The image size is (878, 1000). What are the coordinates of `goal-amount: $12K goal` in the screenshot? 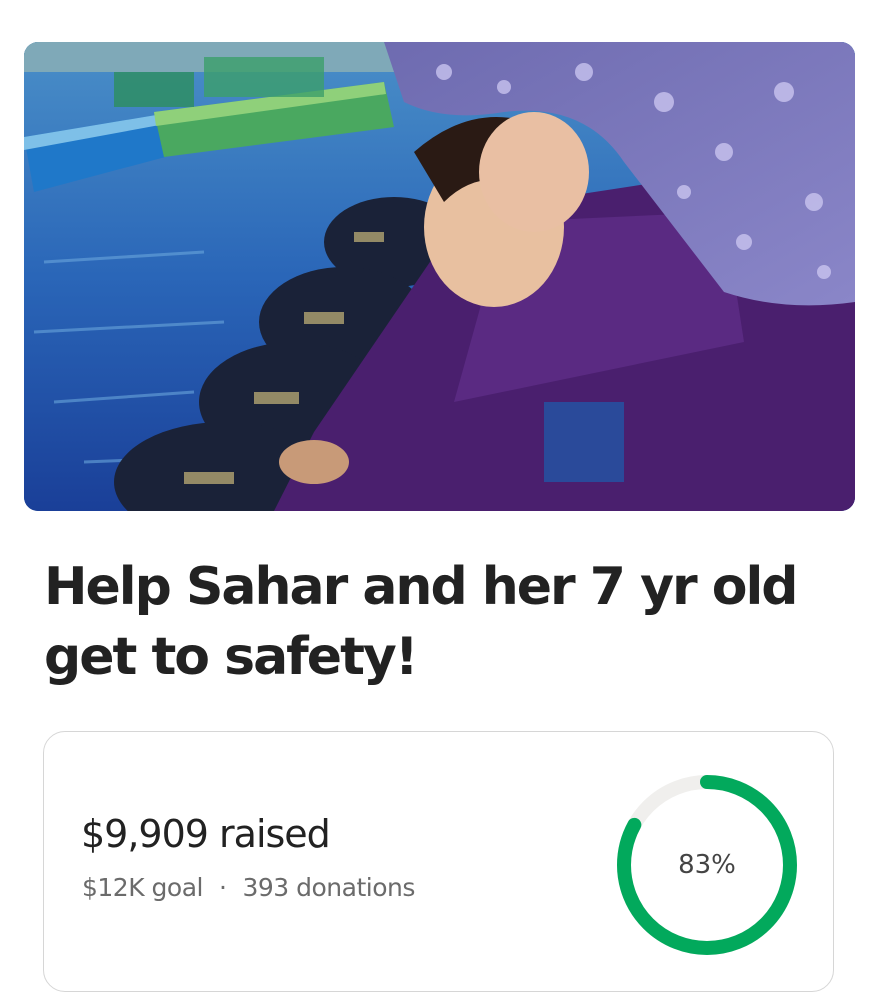 It's located at (143, 887).